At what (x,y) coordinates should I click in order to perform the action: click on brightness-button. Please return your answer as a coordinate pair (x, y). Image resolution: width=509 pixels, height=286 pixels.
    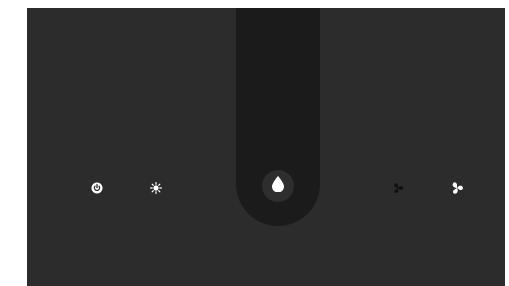
    Looking at the image, I should click on (156, 188).